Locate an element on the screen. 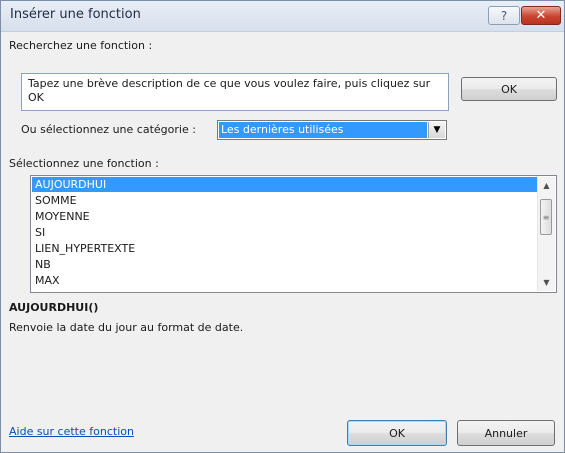  scroll-thumb: ≡ is located at coordinates (546, 217).